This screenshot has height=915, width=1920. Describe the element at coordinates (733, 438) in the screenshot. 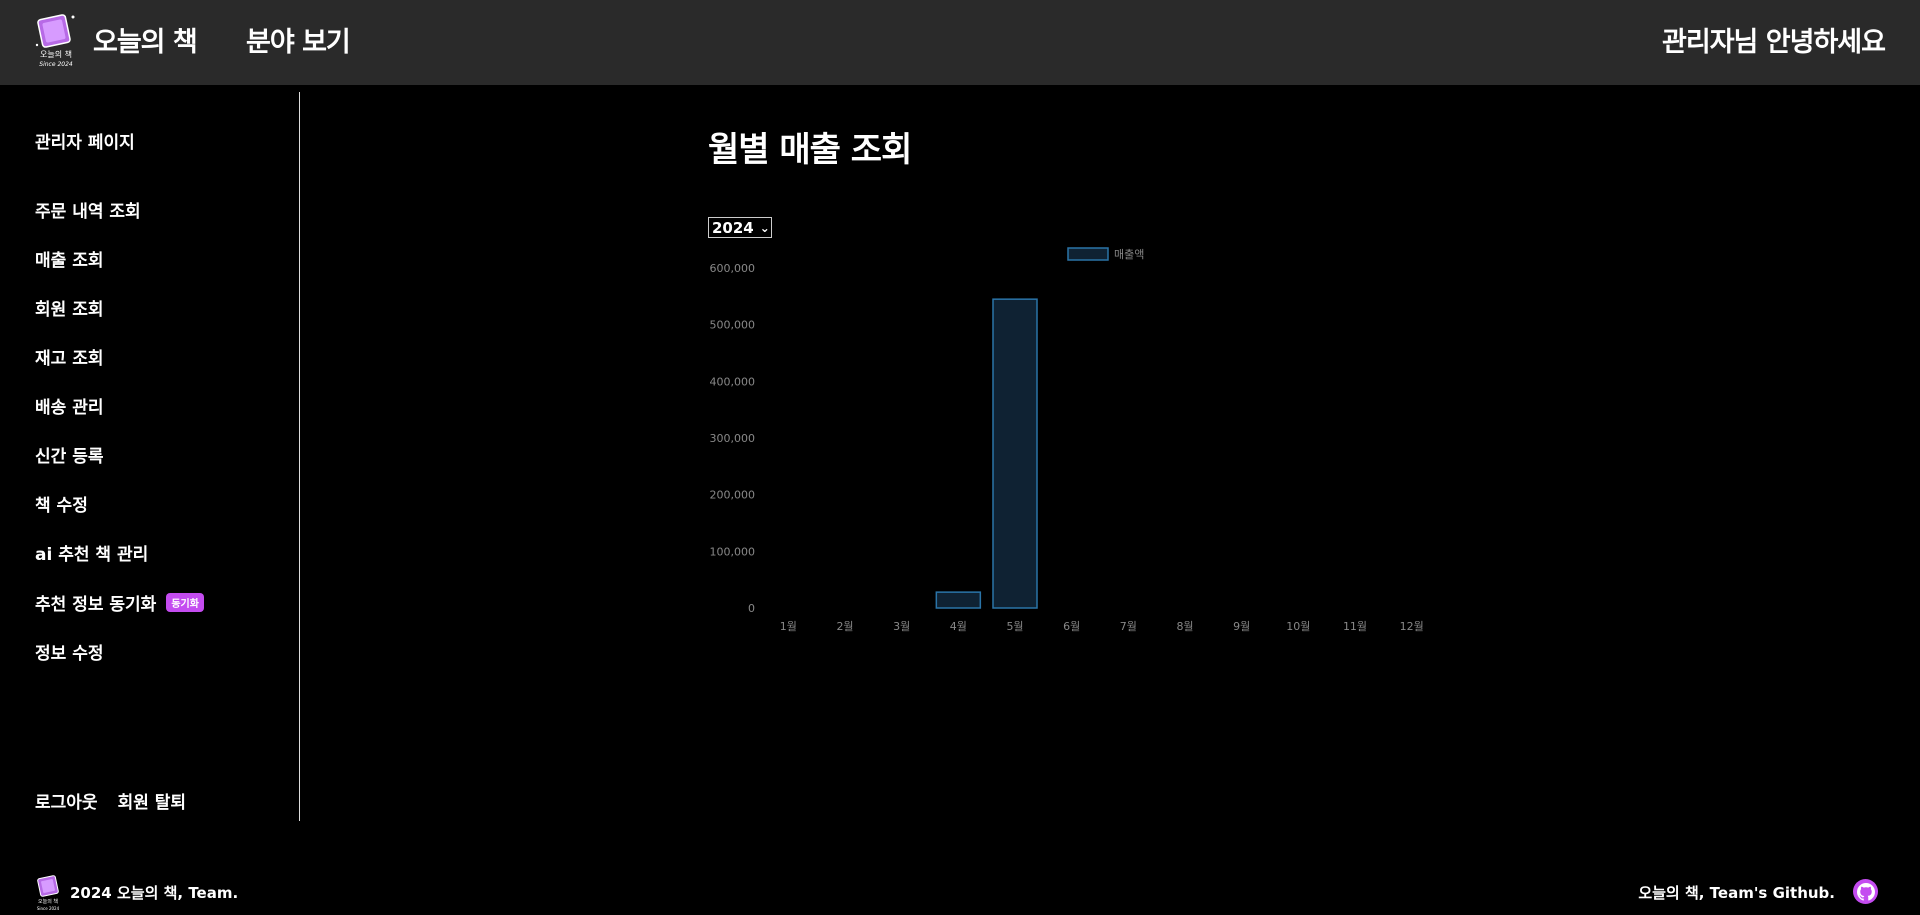

I see `y-tick-label: 300,000` at that location.